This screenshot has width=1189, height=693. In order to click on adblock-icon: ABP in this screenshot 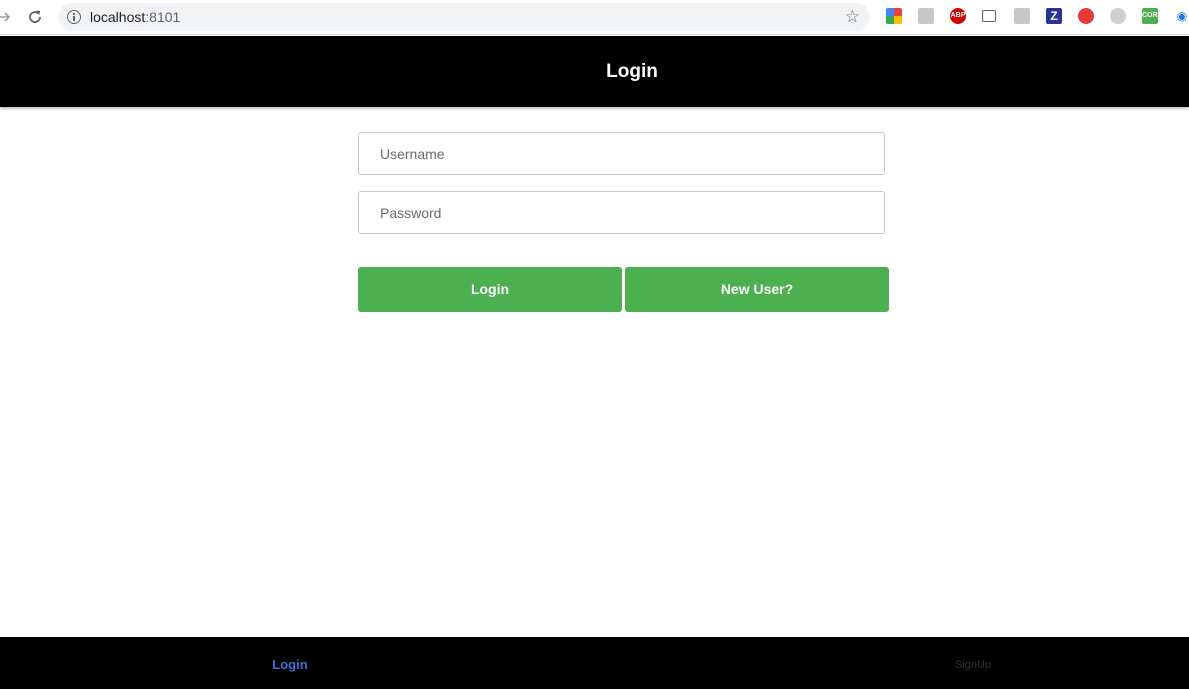, I will do `click(958, 16)`.